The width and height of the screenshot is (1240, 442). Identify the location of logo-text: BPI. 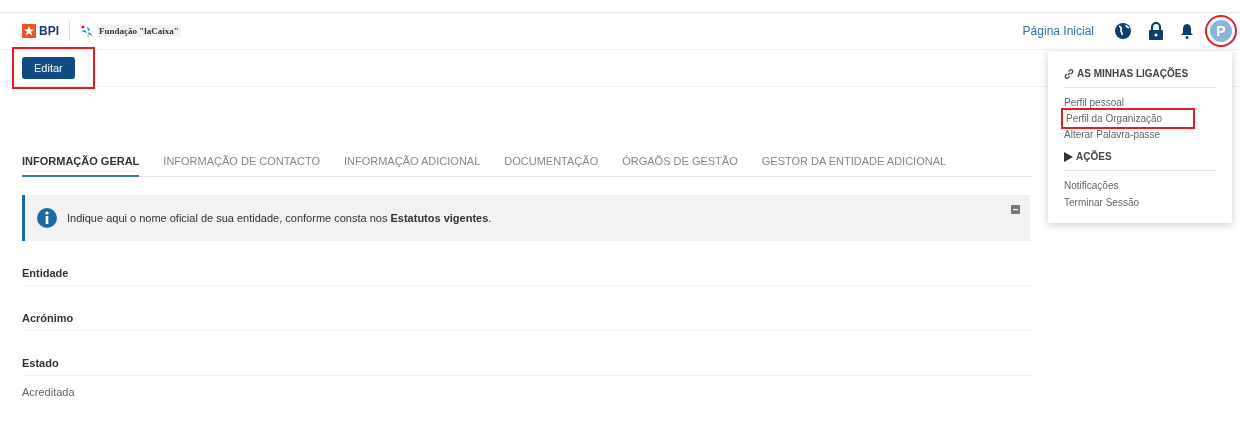
(49, 31).